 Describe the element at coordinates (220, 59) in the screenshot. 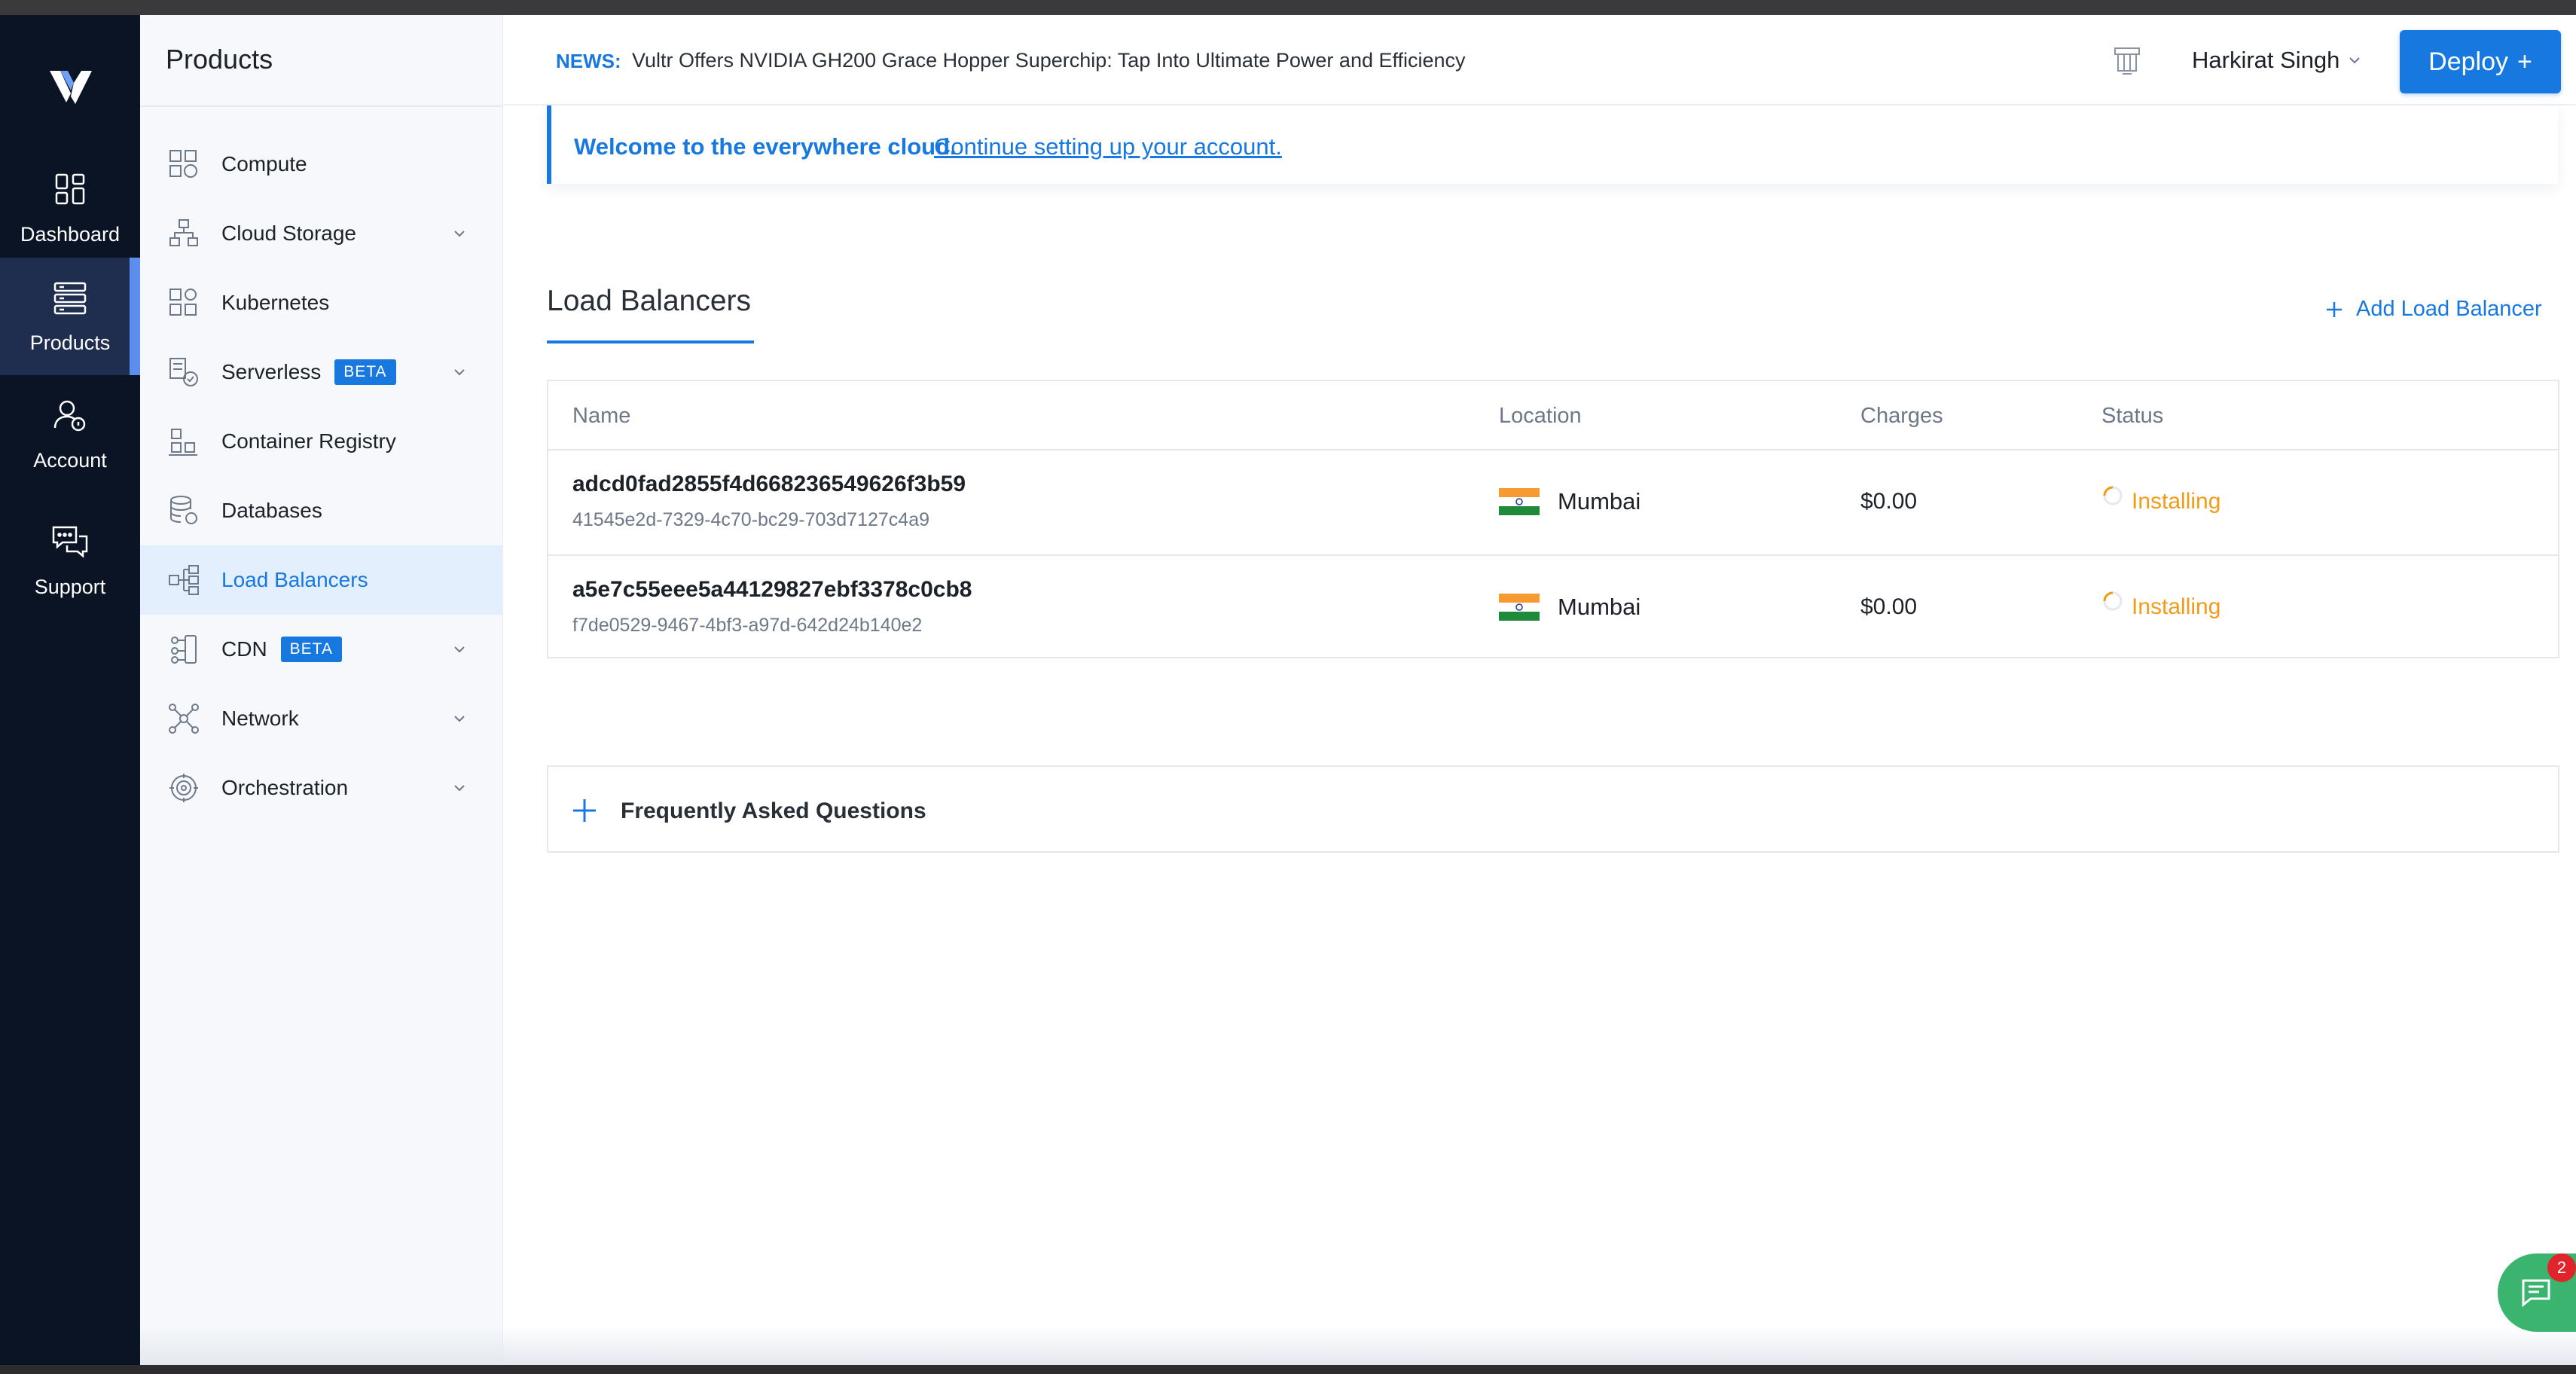

I see `sidebar-title: Products` at that location.